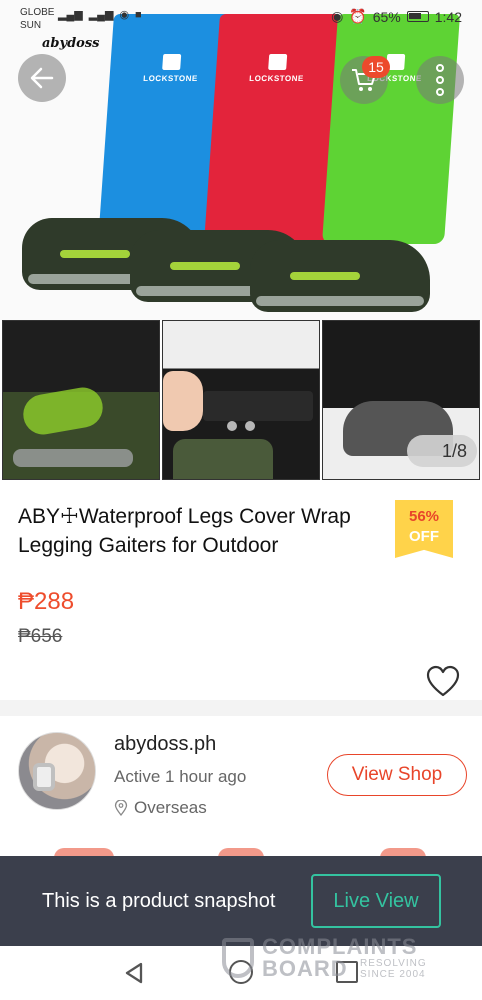 This screenshot has height=1000, width=482. I want to click on status-icons-right: ◉ ⏰ 65% 1:42, so click(396, 16).